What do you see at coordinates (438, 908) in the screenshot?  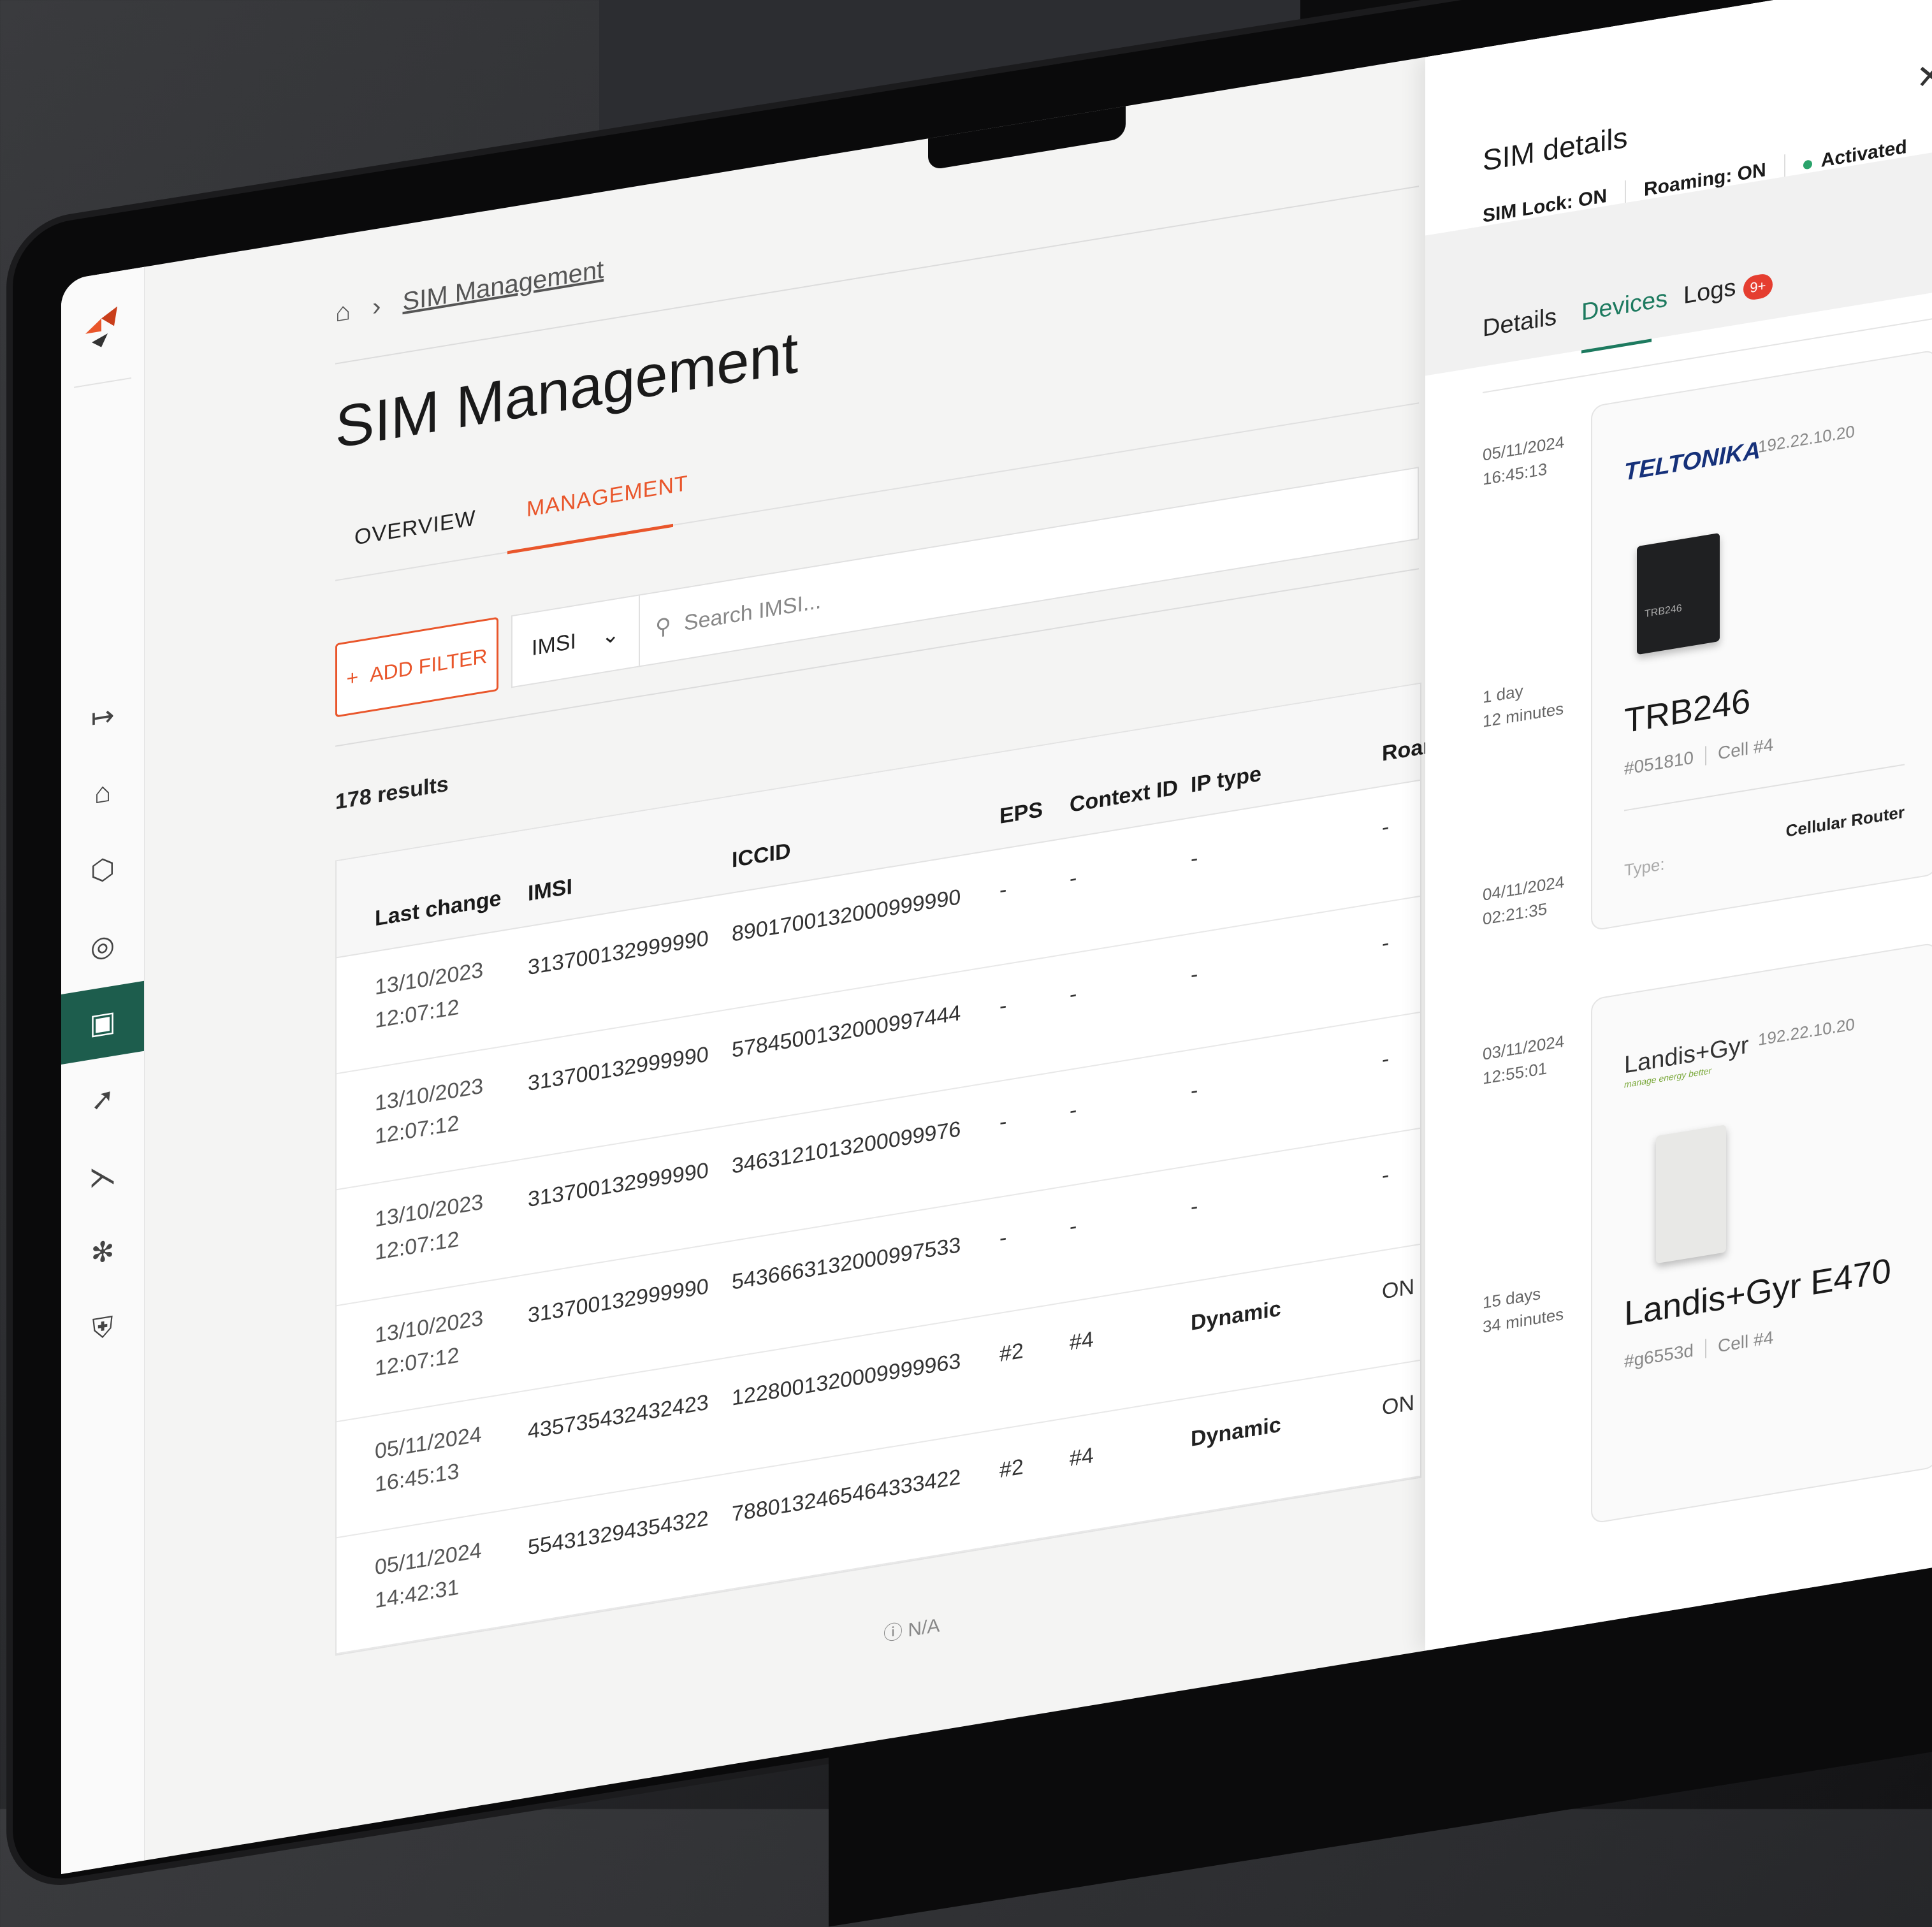 I see `header-last-change: Last change` at bounding box center [438, 908].